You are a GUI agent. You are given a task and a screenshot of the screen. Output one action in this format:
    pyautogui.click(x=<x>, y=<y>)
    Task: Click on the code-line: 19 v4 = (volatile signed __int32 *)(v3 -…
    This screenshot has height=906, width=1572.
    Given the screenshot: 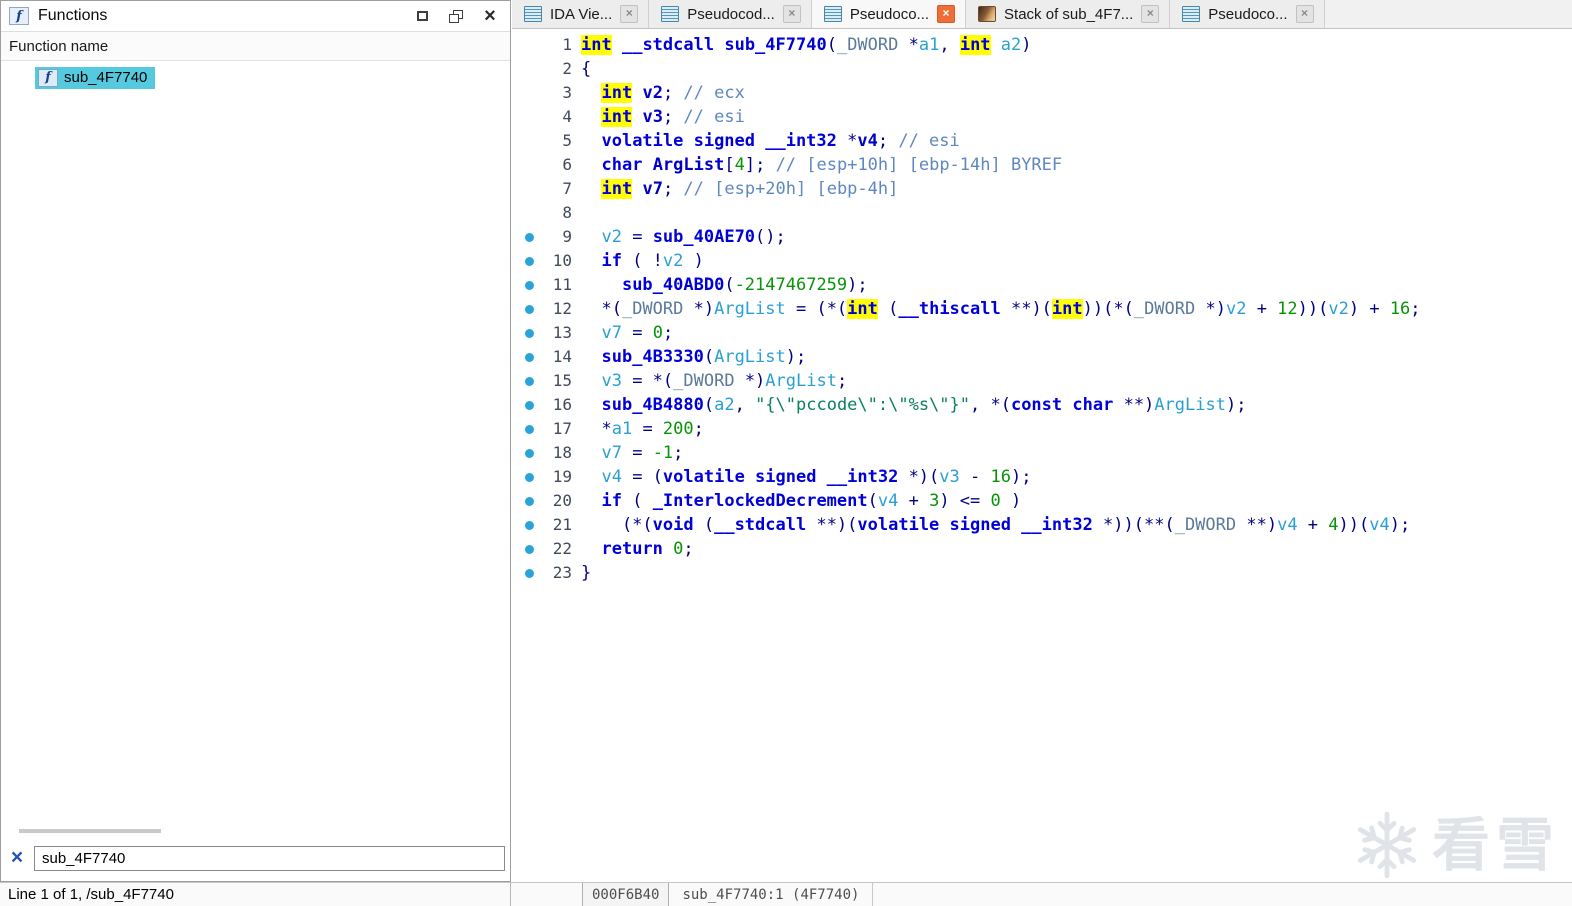 What is the action you would take?
    pyautogui.click(x=1042, y=477)
    